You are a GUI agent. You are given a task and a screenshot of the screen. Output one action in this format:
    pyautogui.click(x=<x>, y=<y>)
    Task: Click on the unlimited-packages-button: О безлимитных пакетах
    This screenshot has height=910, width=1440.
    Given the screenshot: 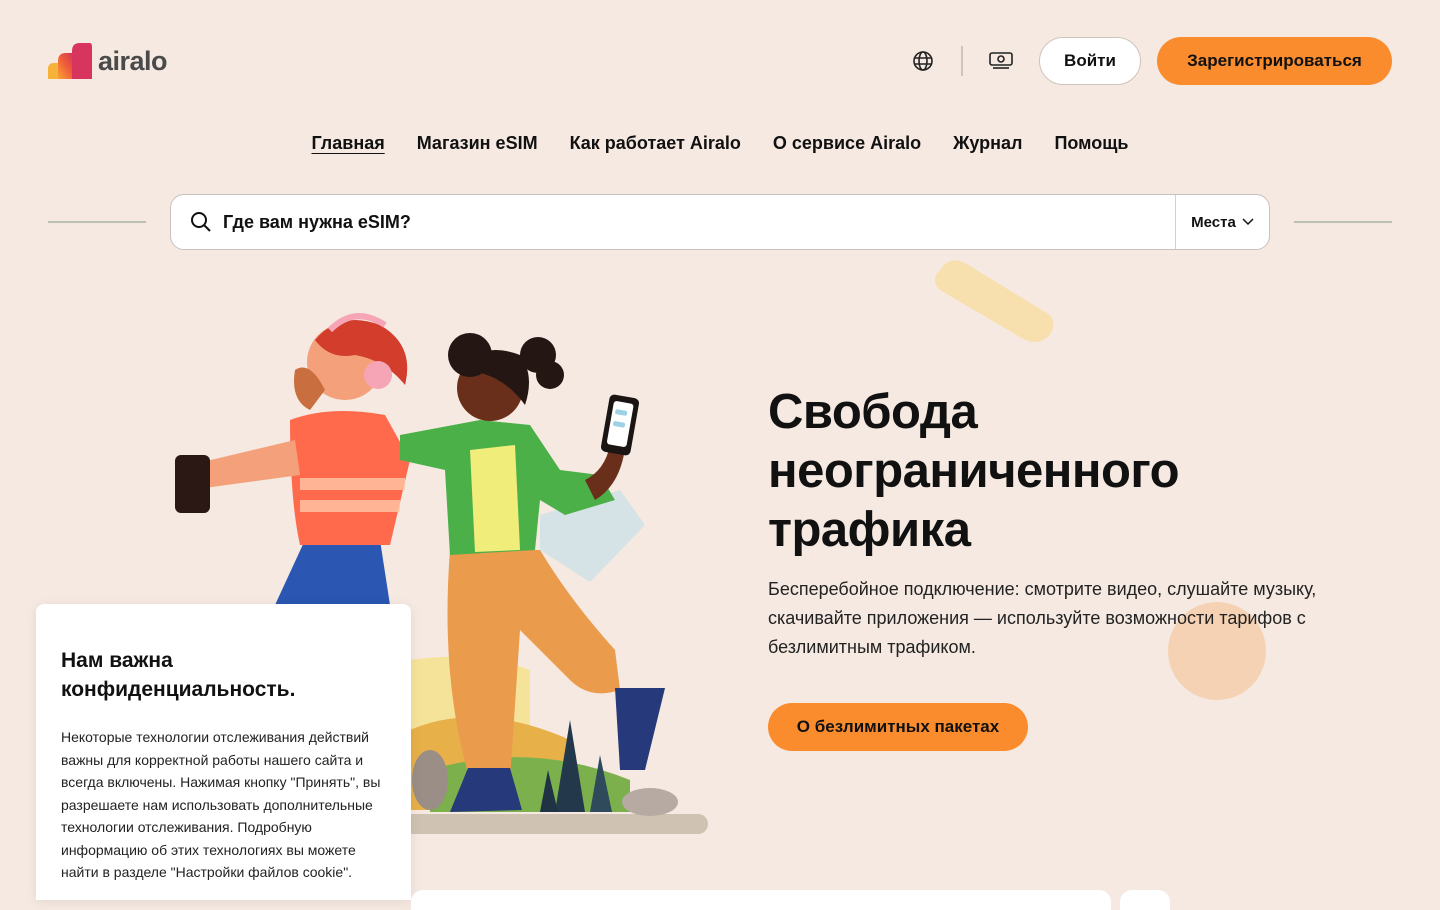 What is the action you would take?
    pyautogui.click(x=898, y=727)
    